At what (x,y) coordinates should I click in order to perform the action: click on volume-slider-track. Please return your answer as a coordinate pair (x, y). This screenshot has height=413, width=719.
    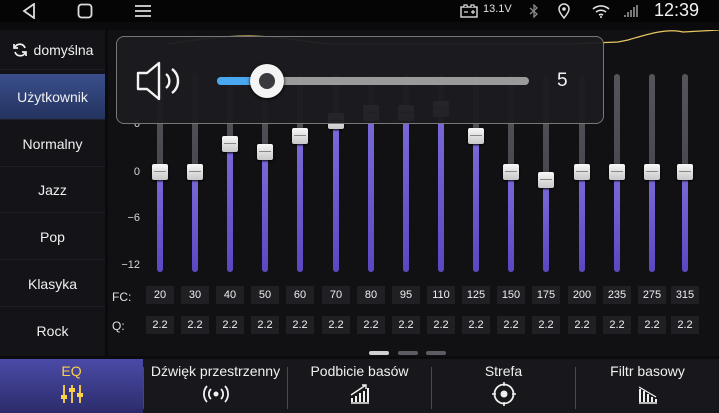
    Looking at the image, I should click on (373, 81).